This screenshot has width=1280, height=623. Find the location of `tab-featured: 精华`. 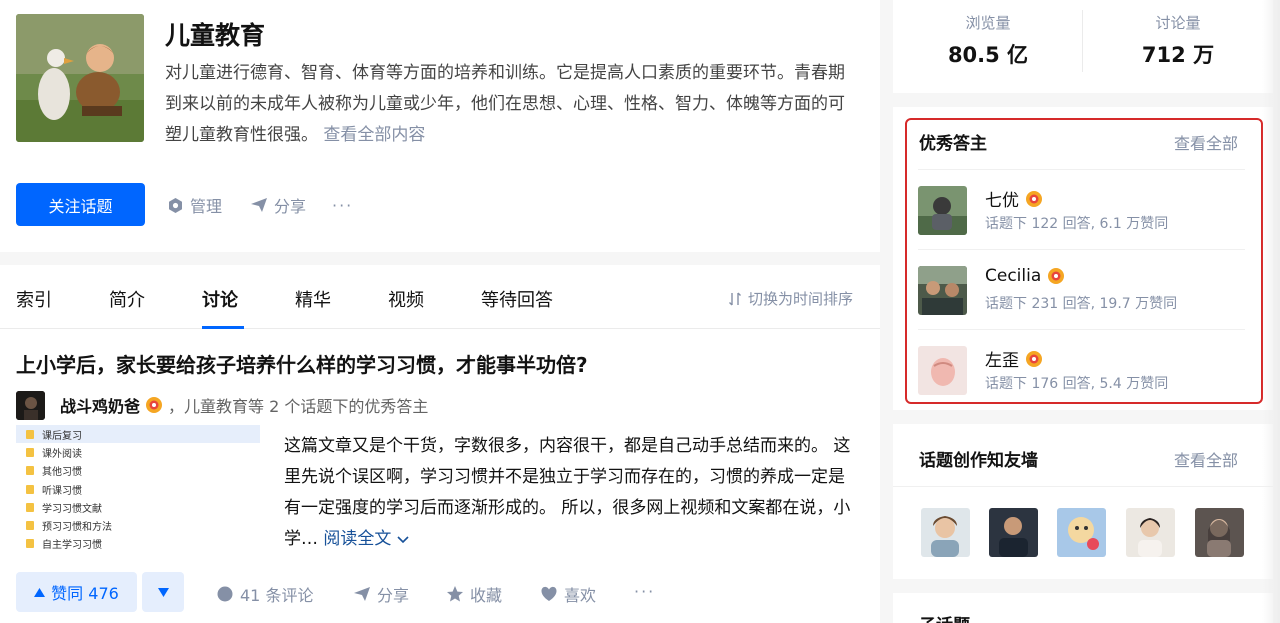

tab-featured: 精华 is located at coordinates (313, 299).